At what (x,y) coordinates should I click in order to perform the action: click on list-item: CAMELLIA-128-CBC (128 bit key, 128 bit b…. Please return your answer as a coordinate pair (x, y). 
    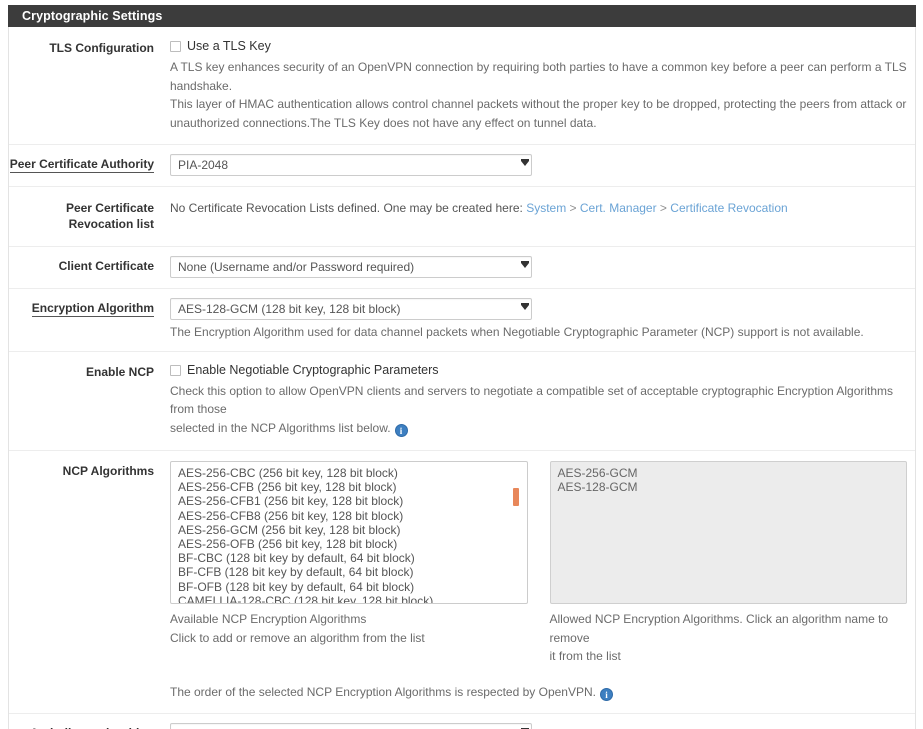
    Looking at the image, I should click on (350, 598).